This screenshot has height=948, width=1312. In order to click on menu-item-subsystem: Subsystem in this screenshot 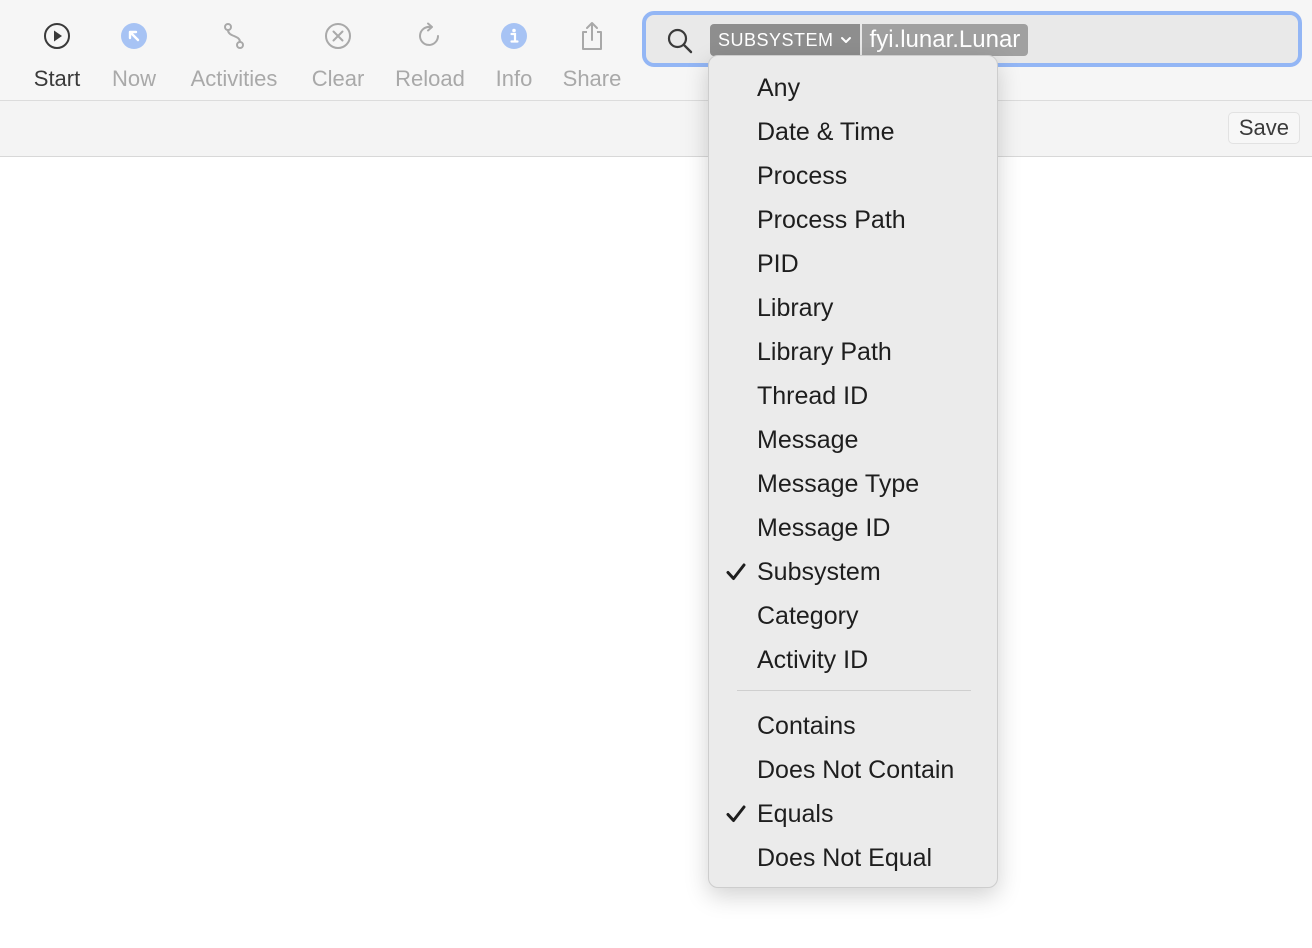, I will do `click(853, 572)`.